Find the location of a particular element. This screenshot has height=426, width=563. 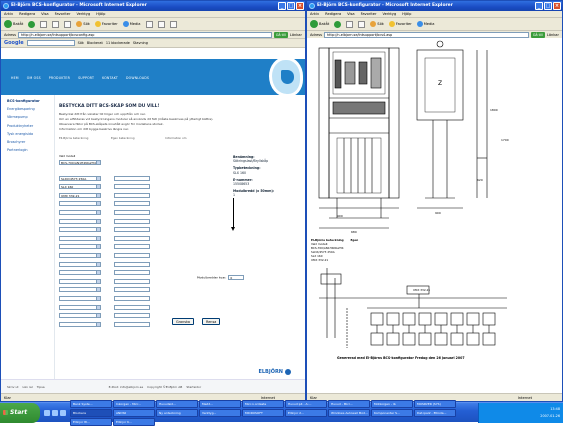

taskbar-task-button: MOSRVER (SYS) is located at coordinates (435, 403).